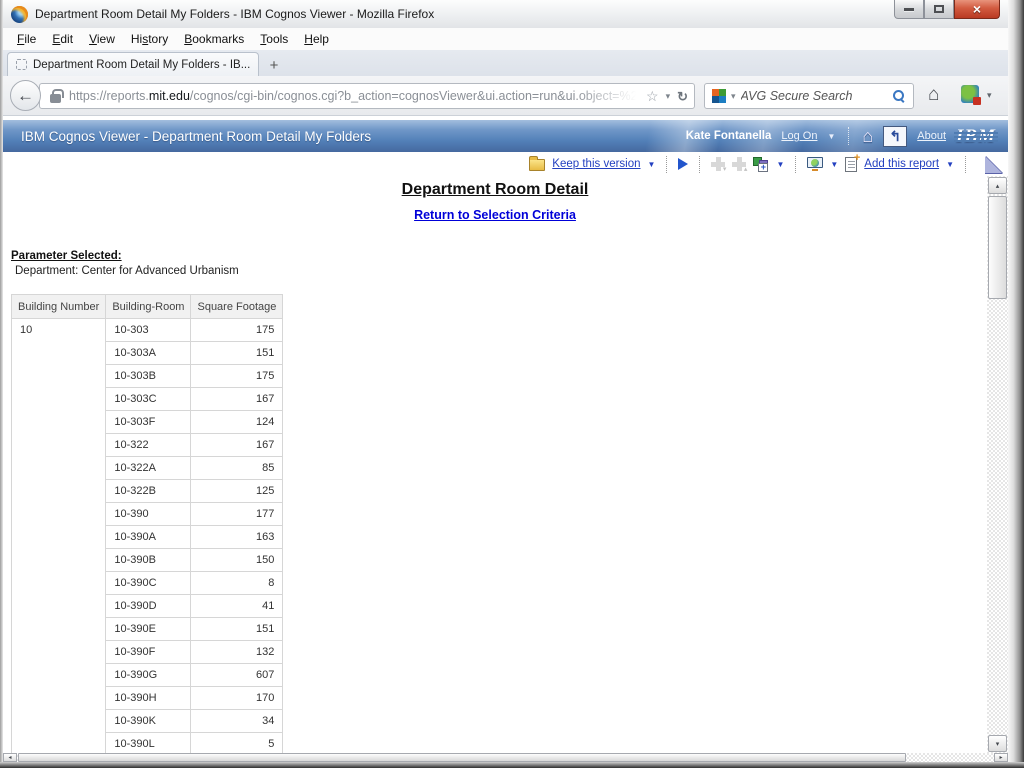 The width and height of the screenshot is (1024, 768). I want to click on building-room-cell: 10-303A, so click(148, 353).